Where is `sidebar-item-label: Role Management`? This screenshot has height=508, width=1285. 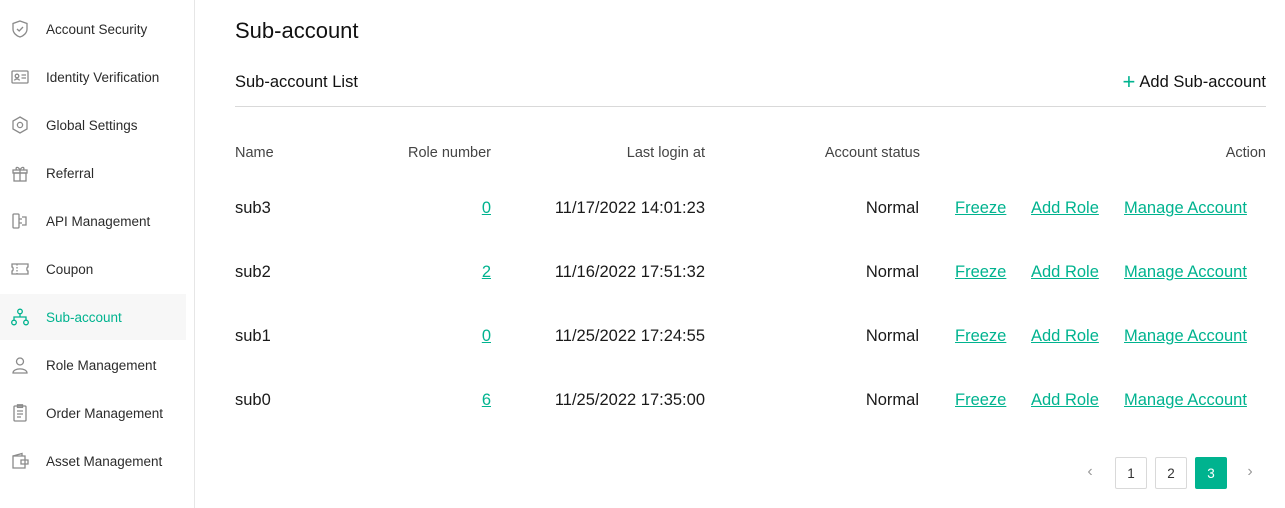
sidebar-item-label: Role Management is located at coordinates (101, 365).